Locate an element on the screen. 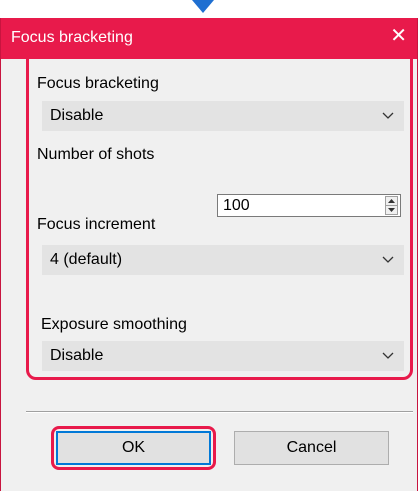  exposure-smoothing-value: Disable is located at coordinates (77, 355).